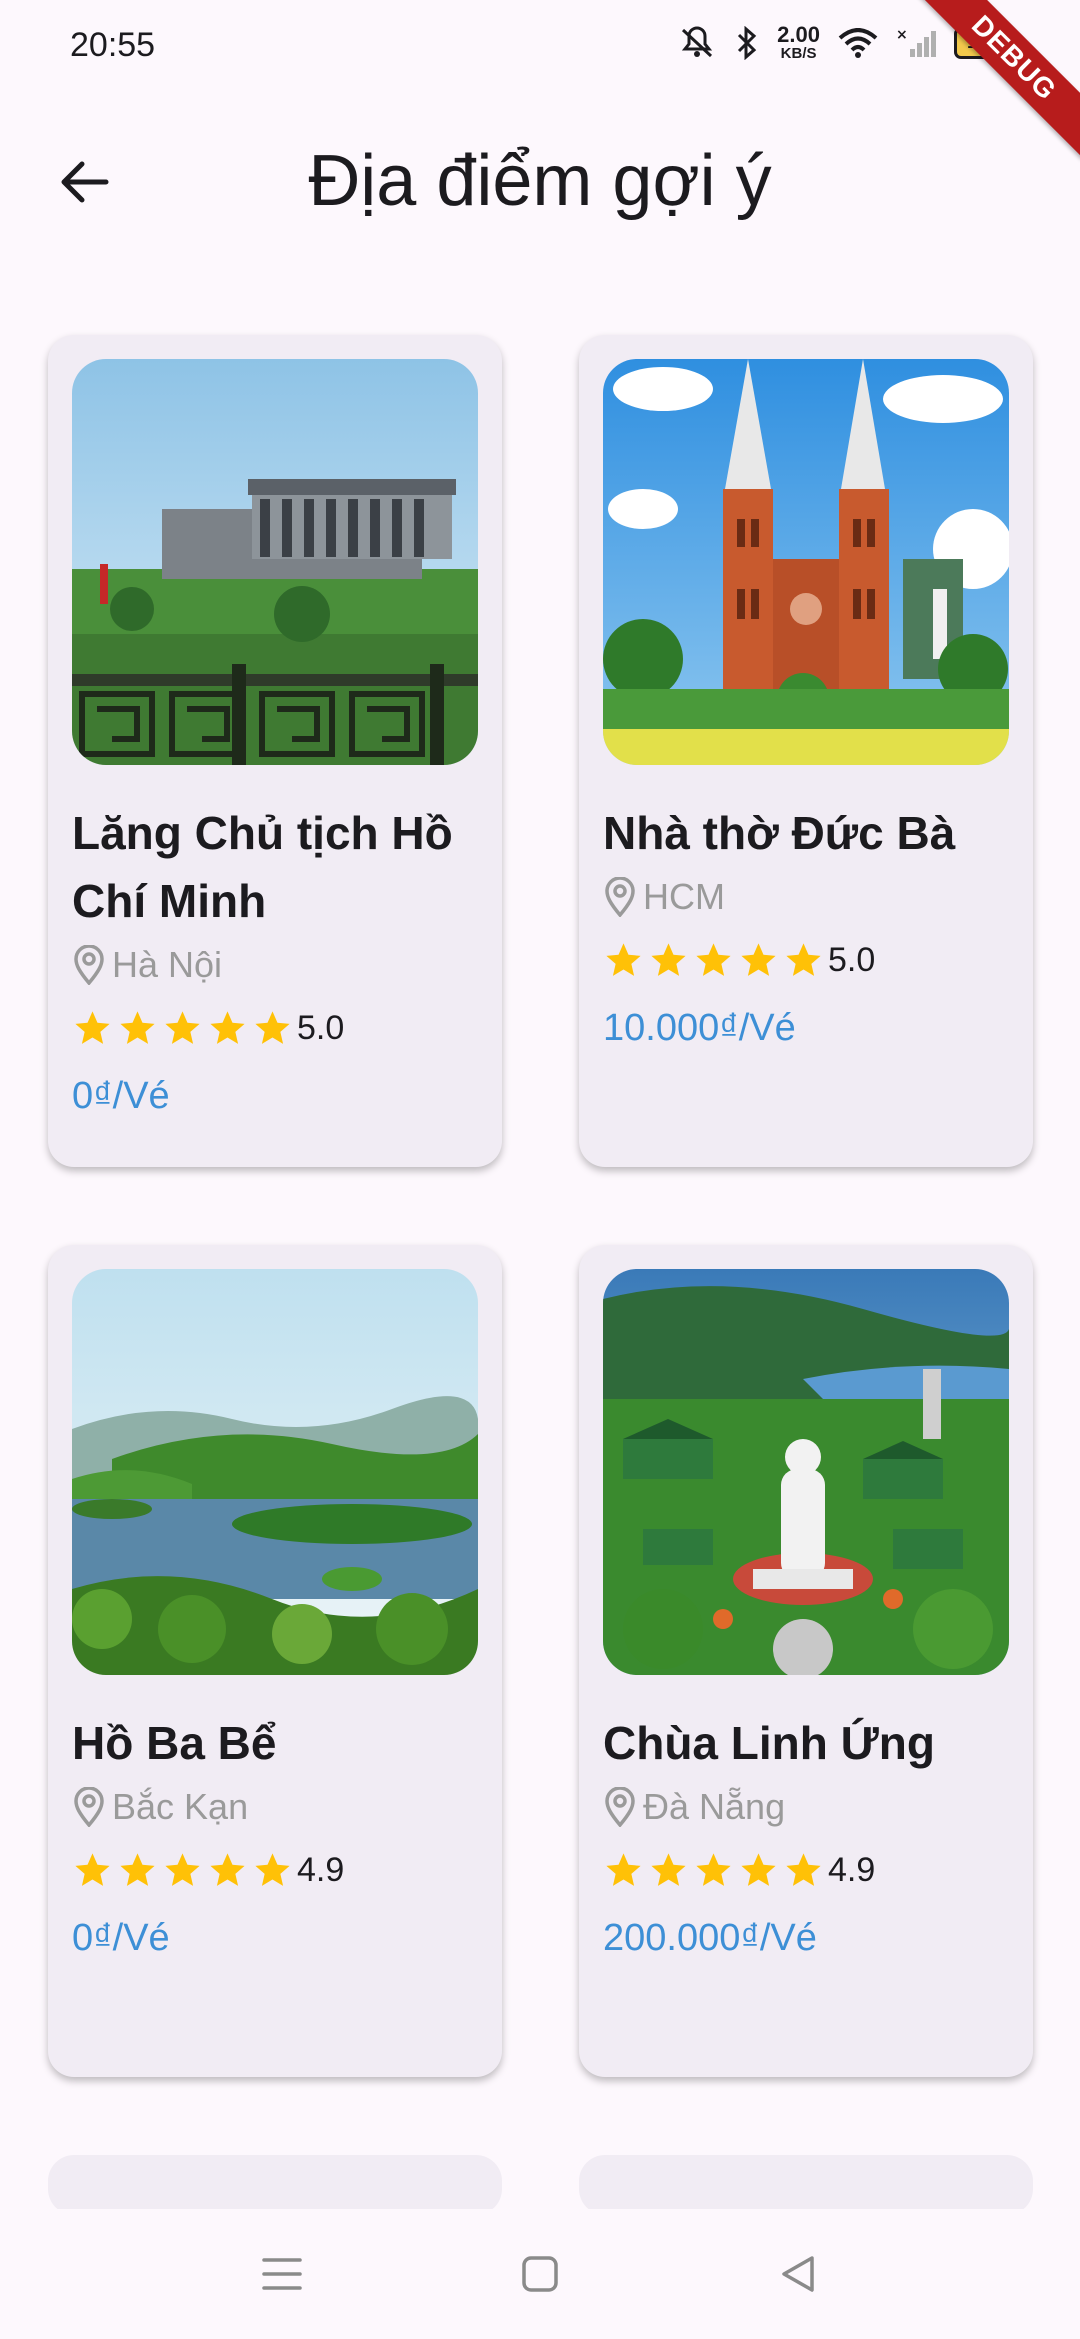  I want to click on place-name: Lăng Chủ tịch Hồ Chí Minh, so click(262, 867).